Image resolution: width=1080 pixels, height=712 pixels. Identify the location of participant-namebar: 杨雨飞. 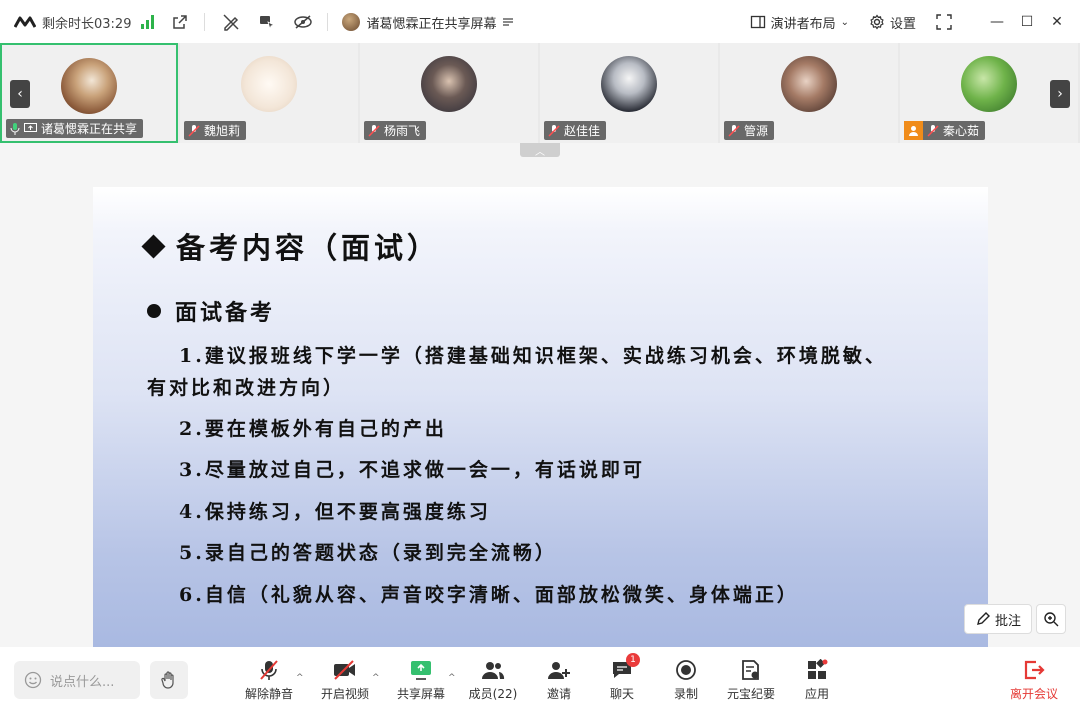
(395, 130).